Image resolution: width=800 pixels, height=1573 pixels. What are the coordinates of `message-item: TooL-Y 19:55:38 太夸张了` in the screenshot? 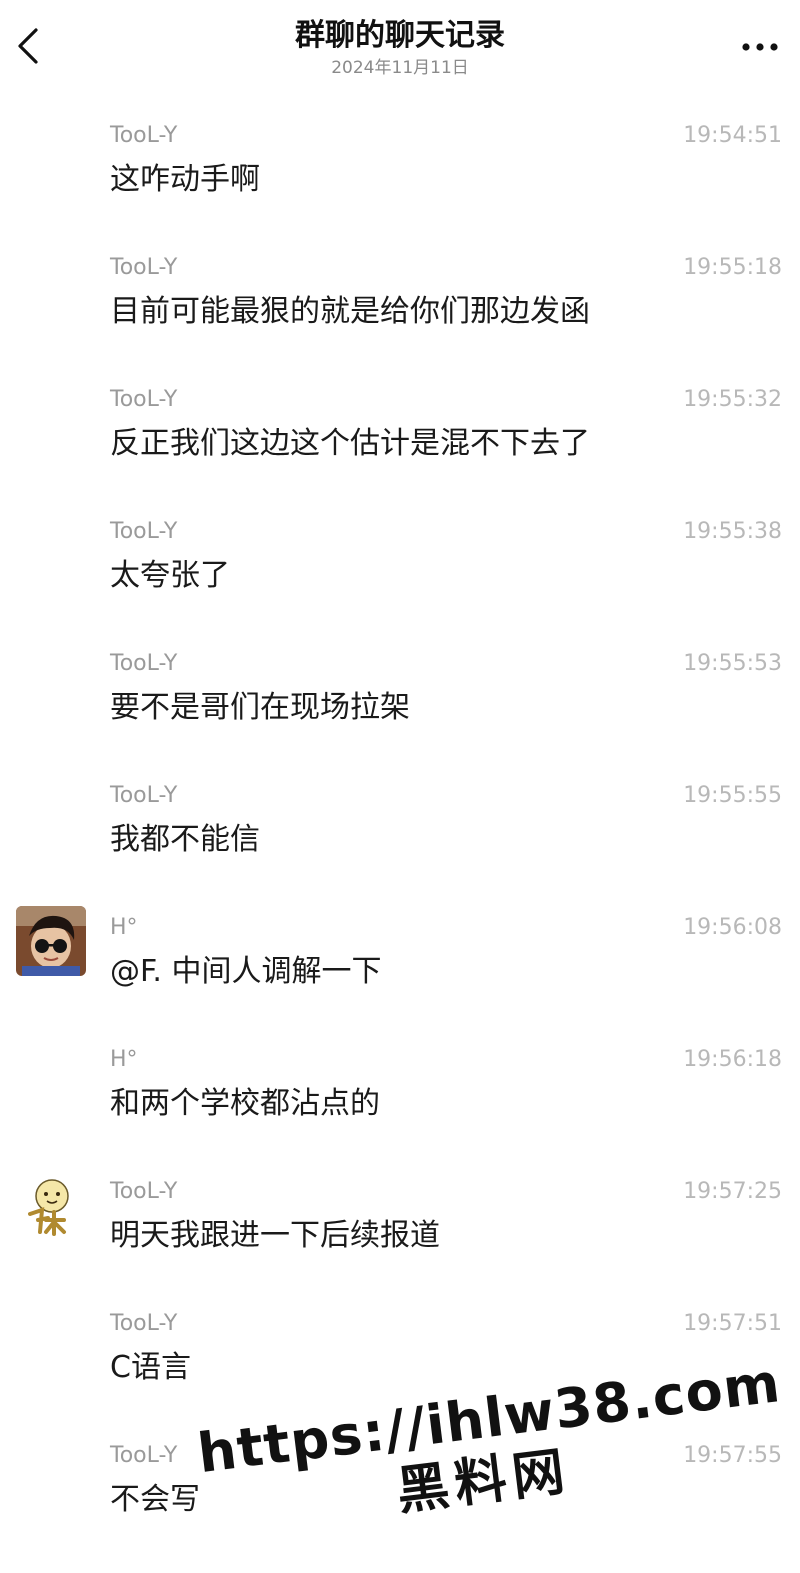 It's located at (400, 572).